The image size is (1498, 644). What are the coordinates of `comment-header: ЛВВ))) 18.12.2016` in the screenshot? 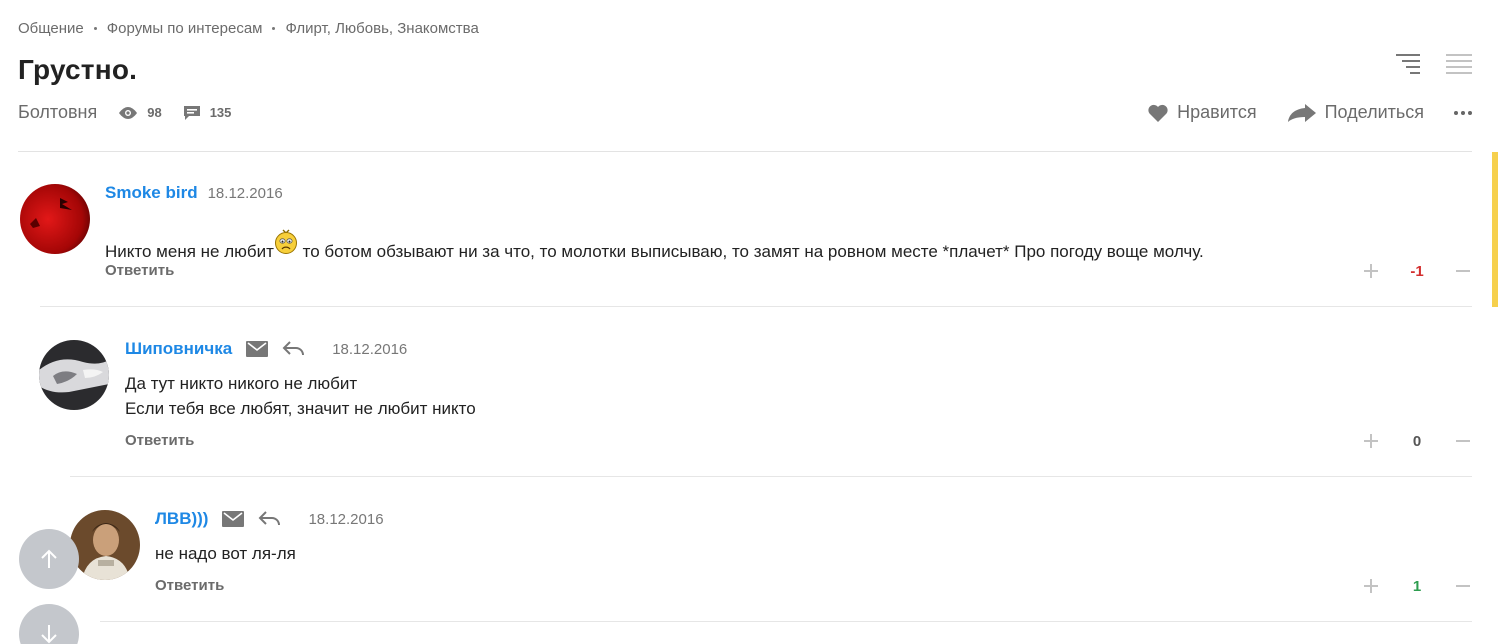 It's located at (269, 519).